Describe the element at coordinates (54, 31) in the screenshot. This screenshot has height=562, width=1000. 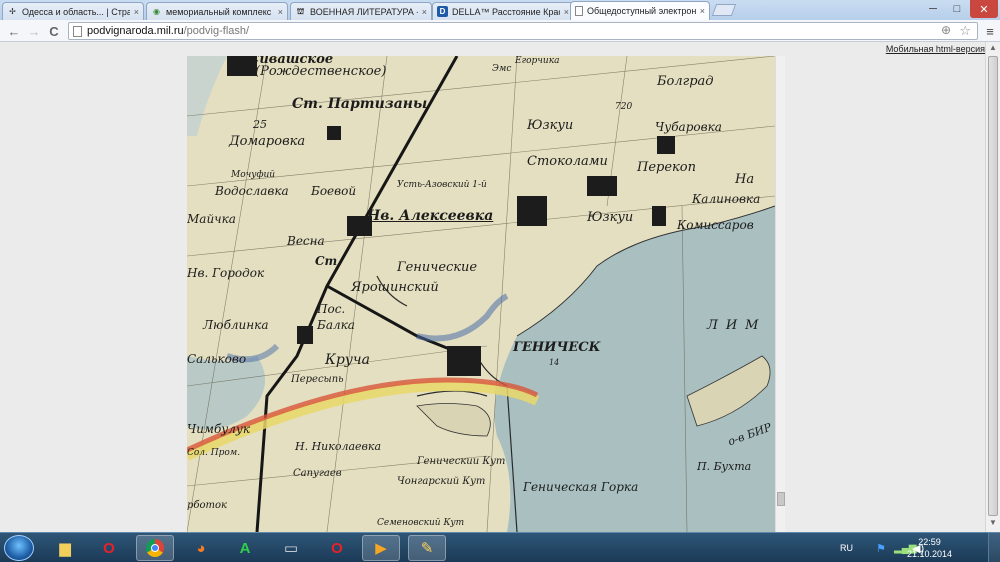
I see `reload-button: C` at that location.